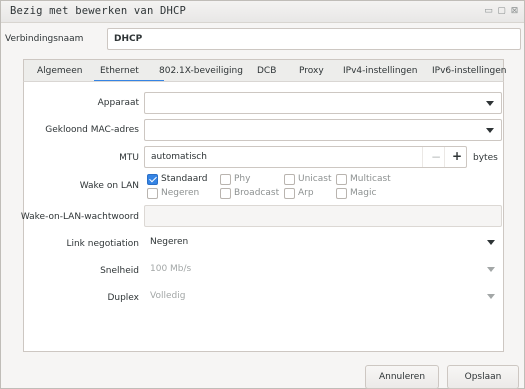 The width and height of the screenshot is (525, 389). What do you see at coordinates (370, 179) in the screenshot?
I see `wol-multicast-label: Multicast` at bounding box center [370, 179].